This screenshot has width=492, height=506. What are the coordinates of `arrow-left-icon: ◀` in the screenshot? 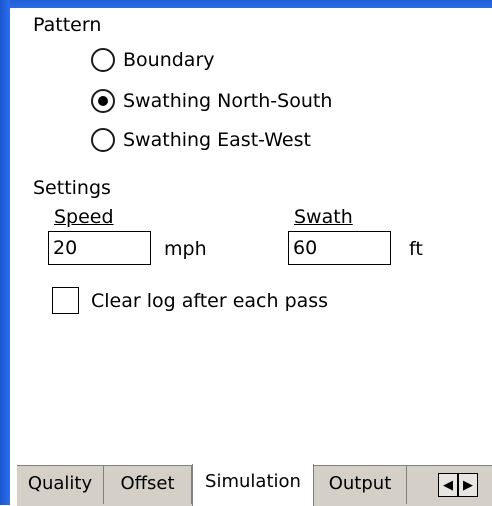 It's located at (448, 485).